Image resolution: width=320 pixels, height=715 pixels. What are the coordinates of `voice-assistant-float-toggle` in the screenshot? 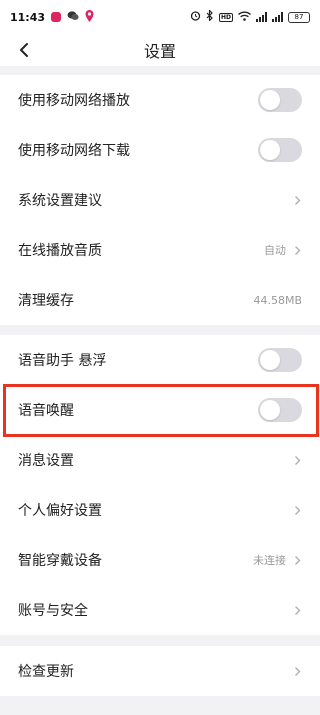 It's located at (280, 360).